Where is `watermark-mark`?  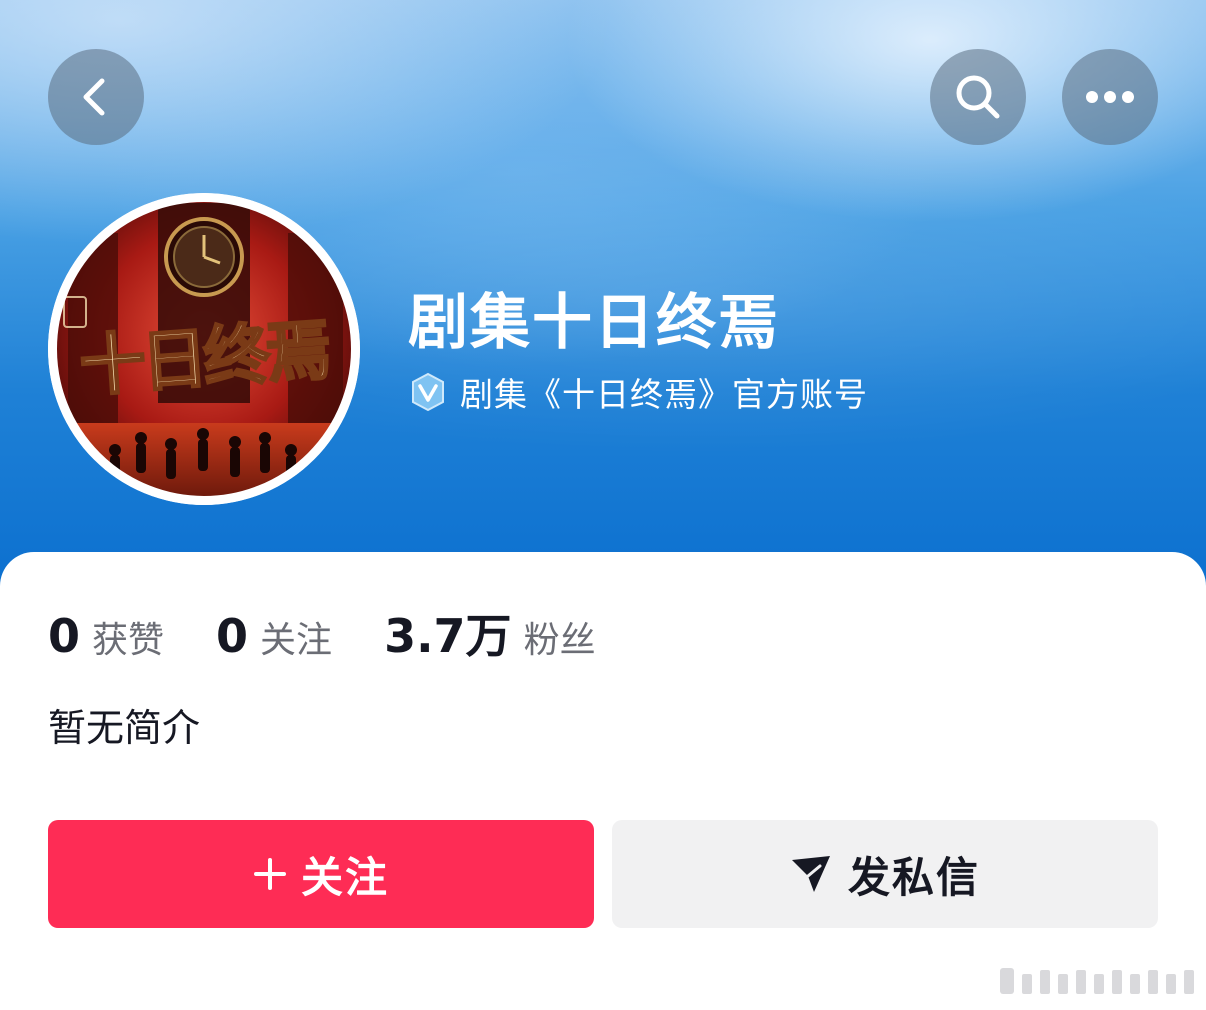 watermark-mark is located at coordinates (1097, 981).